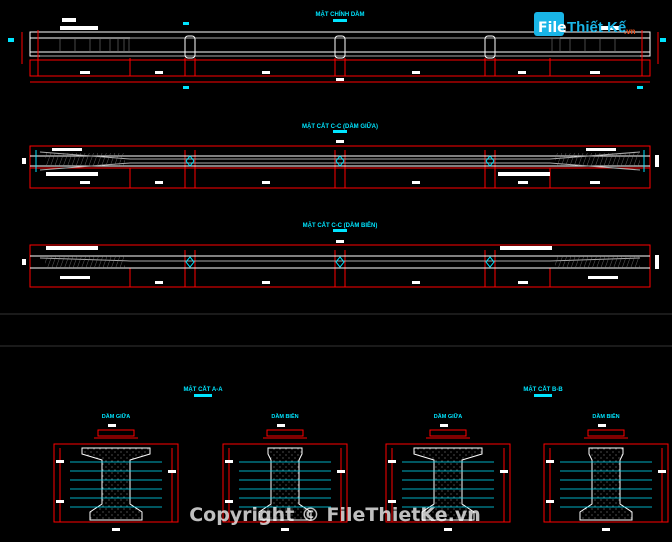  I want to click on section-cc-mid-view: MẶT CẮT C-C (DẦM GIỮA), so click(340, 155).